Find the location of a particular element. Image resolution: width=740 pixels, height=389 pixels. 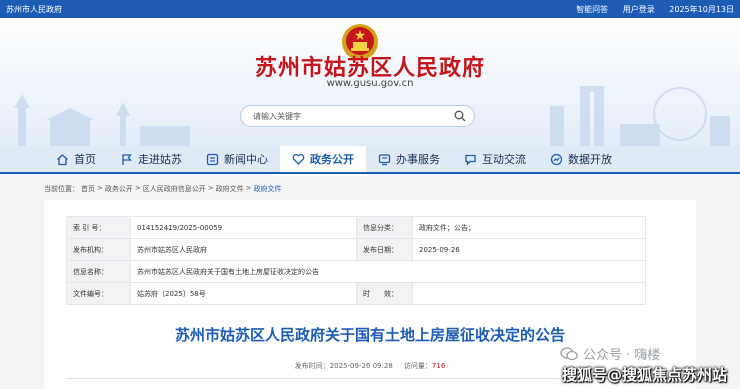

search-icon is located at coordinates (460, 116).